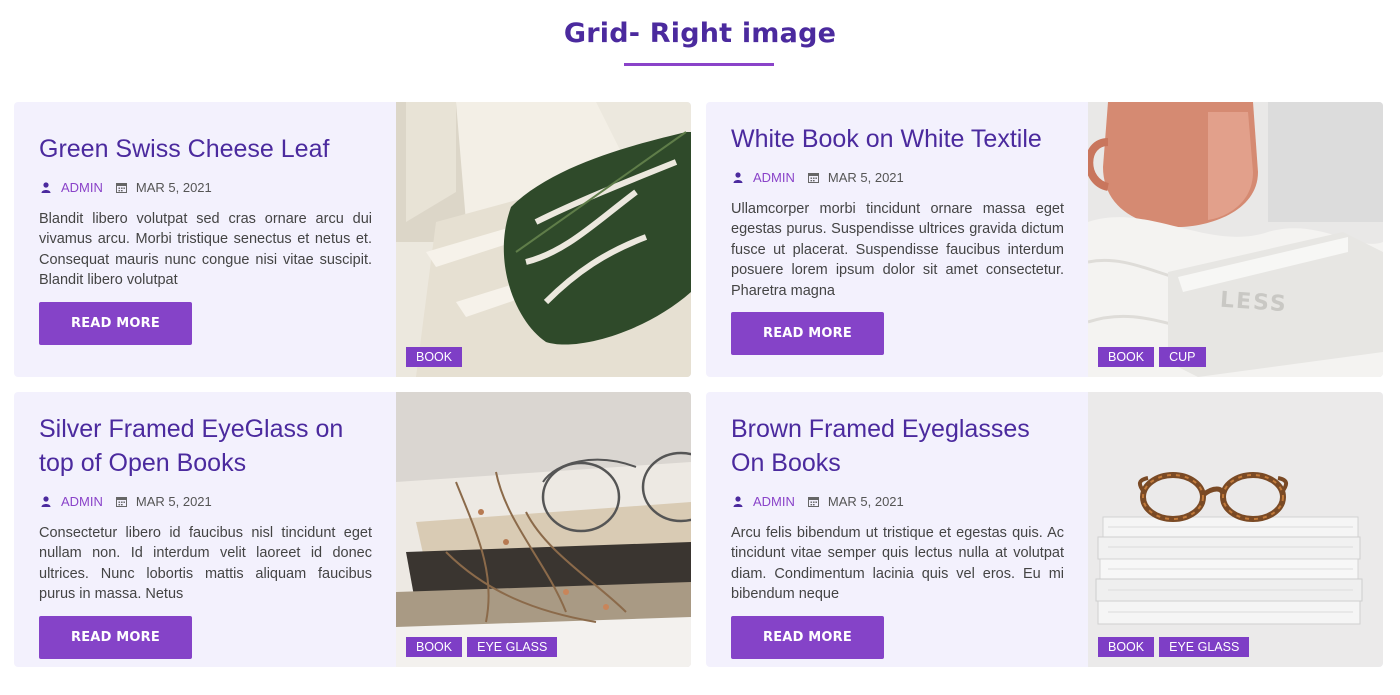 The height and width of the screenshot is (695, 1400). I want to click on post-image: LESS BOOK CUP, so click(1235, 239).